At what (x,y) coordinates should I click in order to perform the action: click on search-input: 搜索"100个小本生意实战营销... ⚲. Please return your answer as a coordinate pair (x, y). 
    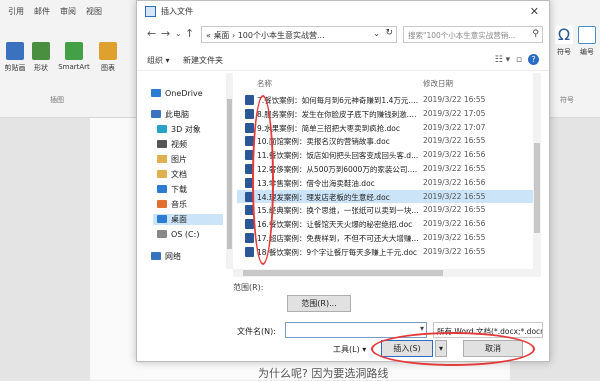
    Looking at the image, I should click on (473, 34).